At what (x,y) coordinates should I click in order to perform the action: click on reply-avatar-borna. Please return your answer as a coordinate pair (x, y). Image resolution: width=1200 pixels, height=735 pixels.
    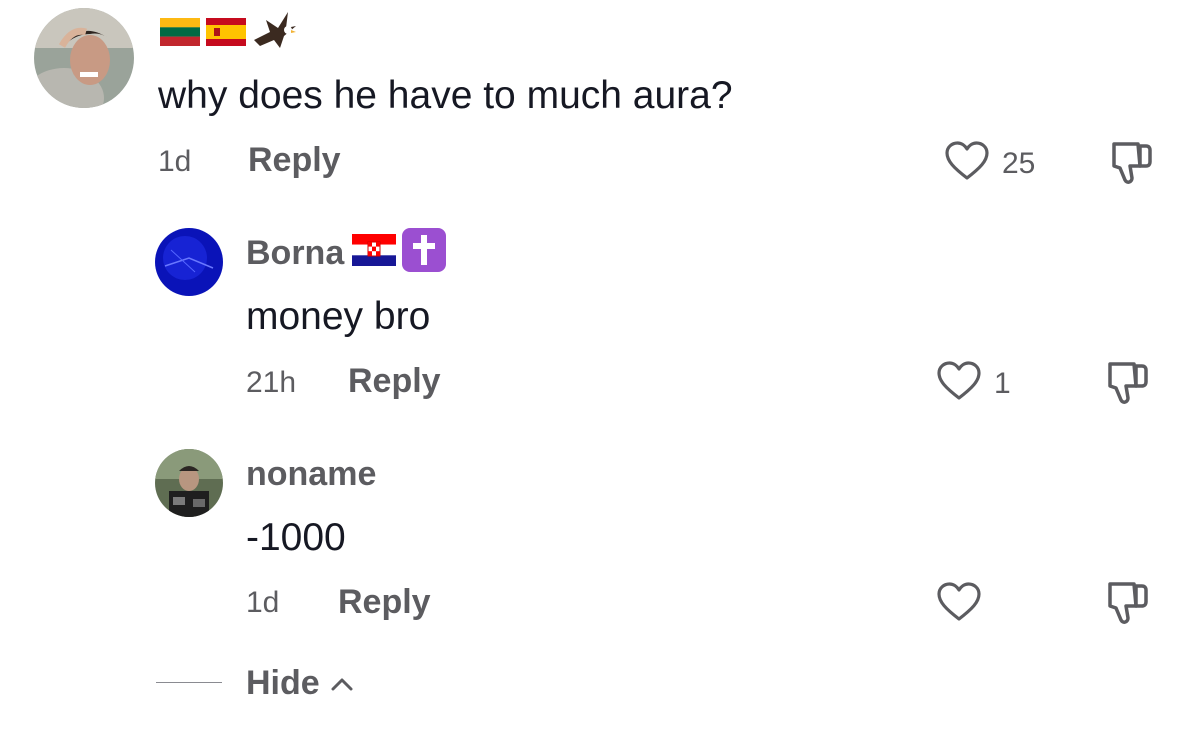
    Looking at the image, I should click on (189, 262).